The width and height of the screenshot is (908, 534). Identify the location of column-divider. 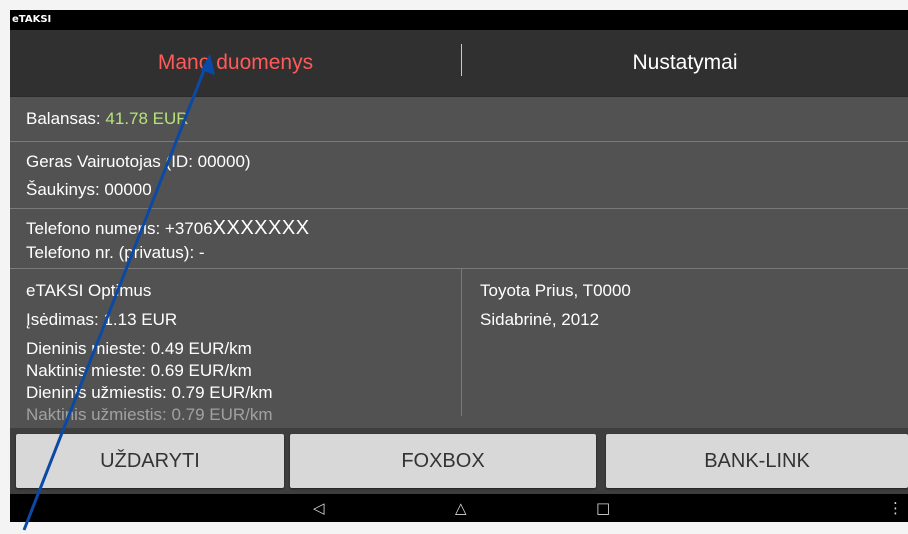
(461, 342).